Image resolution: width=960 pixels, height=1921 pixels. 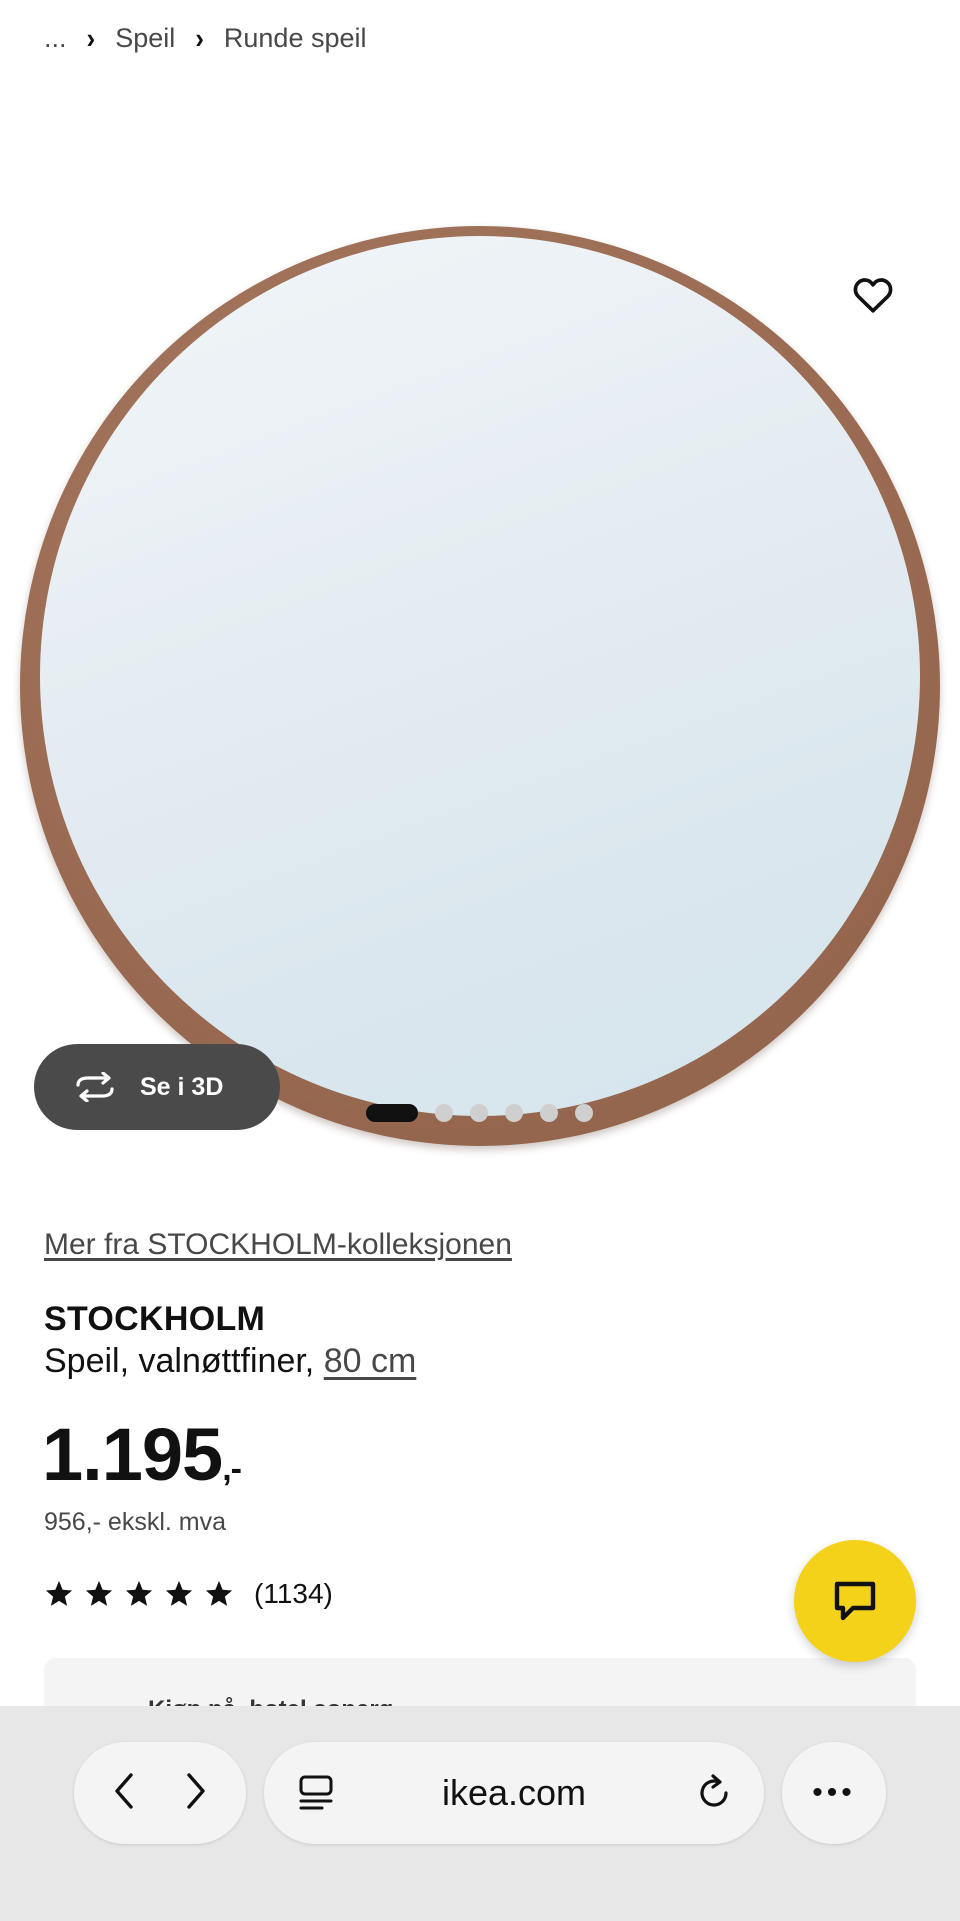 I want to click on chat-bubble-icon, so click(x=855, y=1601).